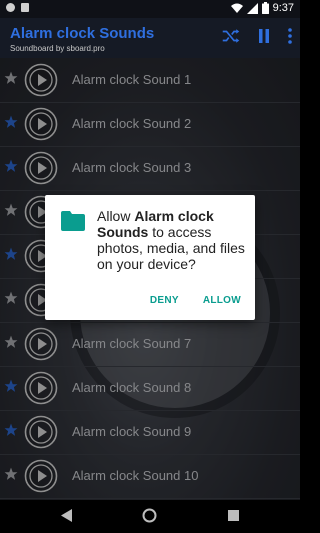 This screenshot has width=320, height=533. What do you see at coordinates (222, 300) in the screenshot?
I see `allow-button: ALLOW` at bounding box center [222, 300].